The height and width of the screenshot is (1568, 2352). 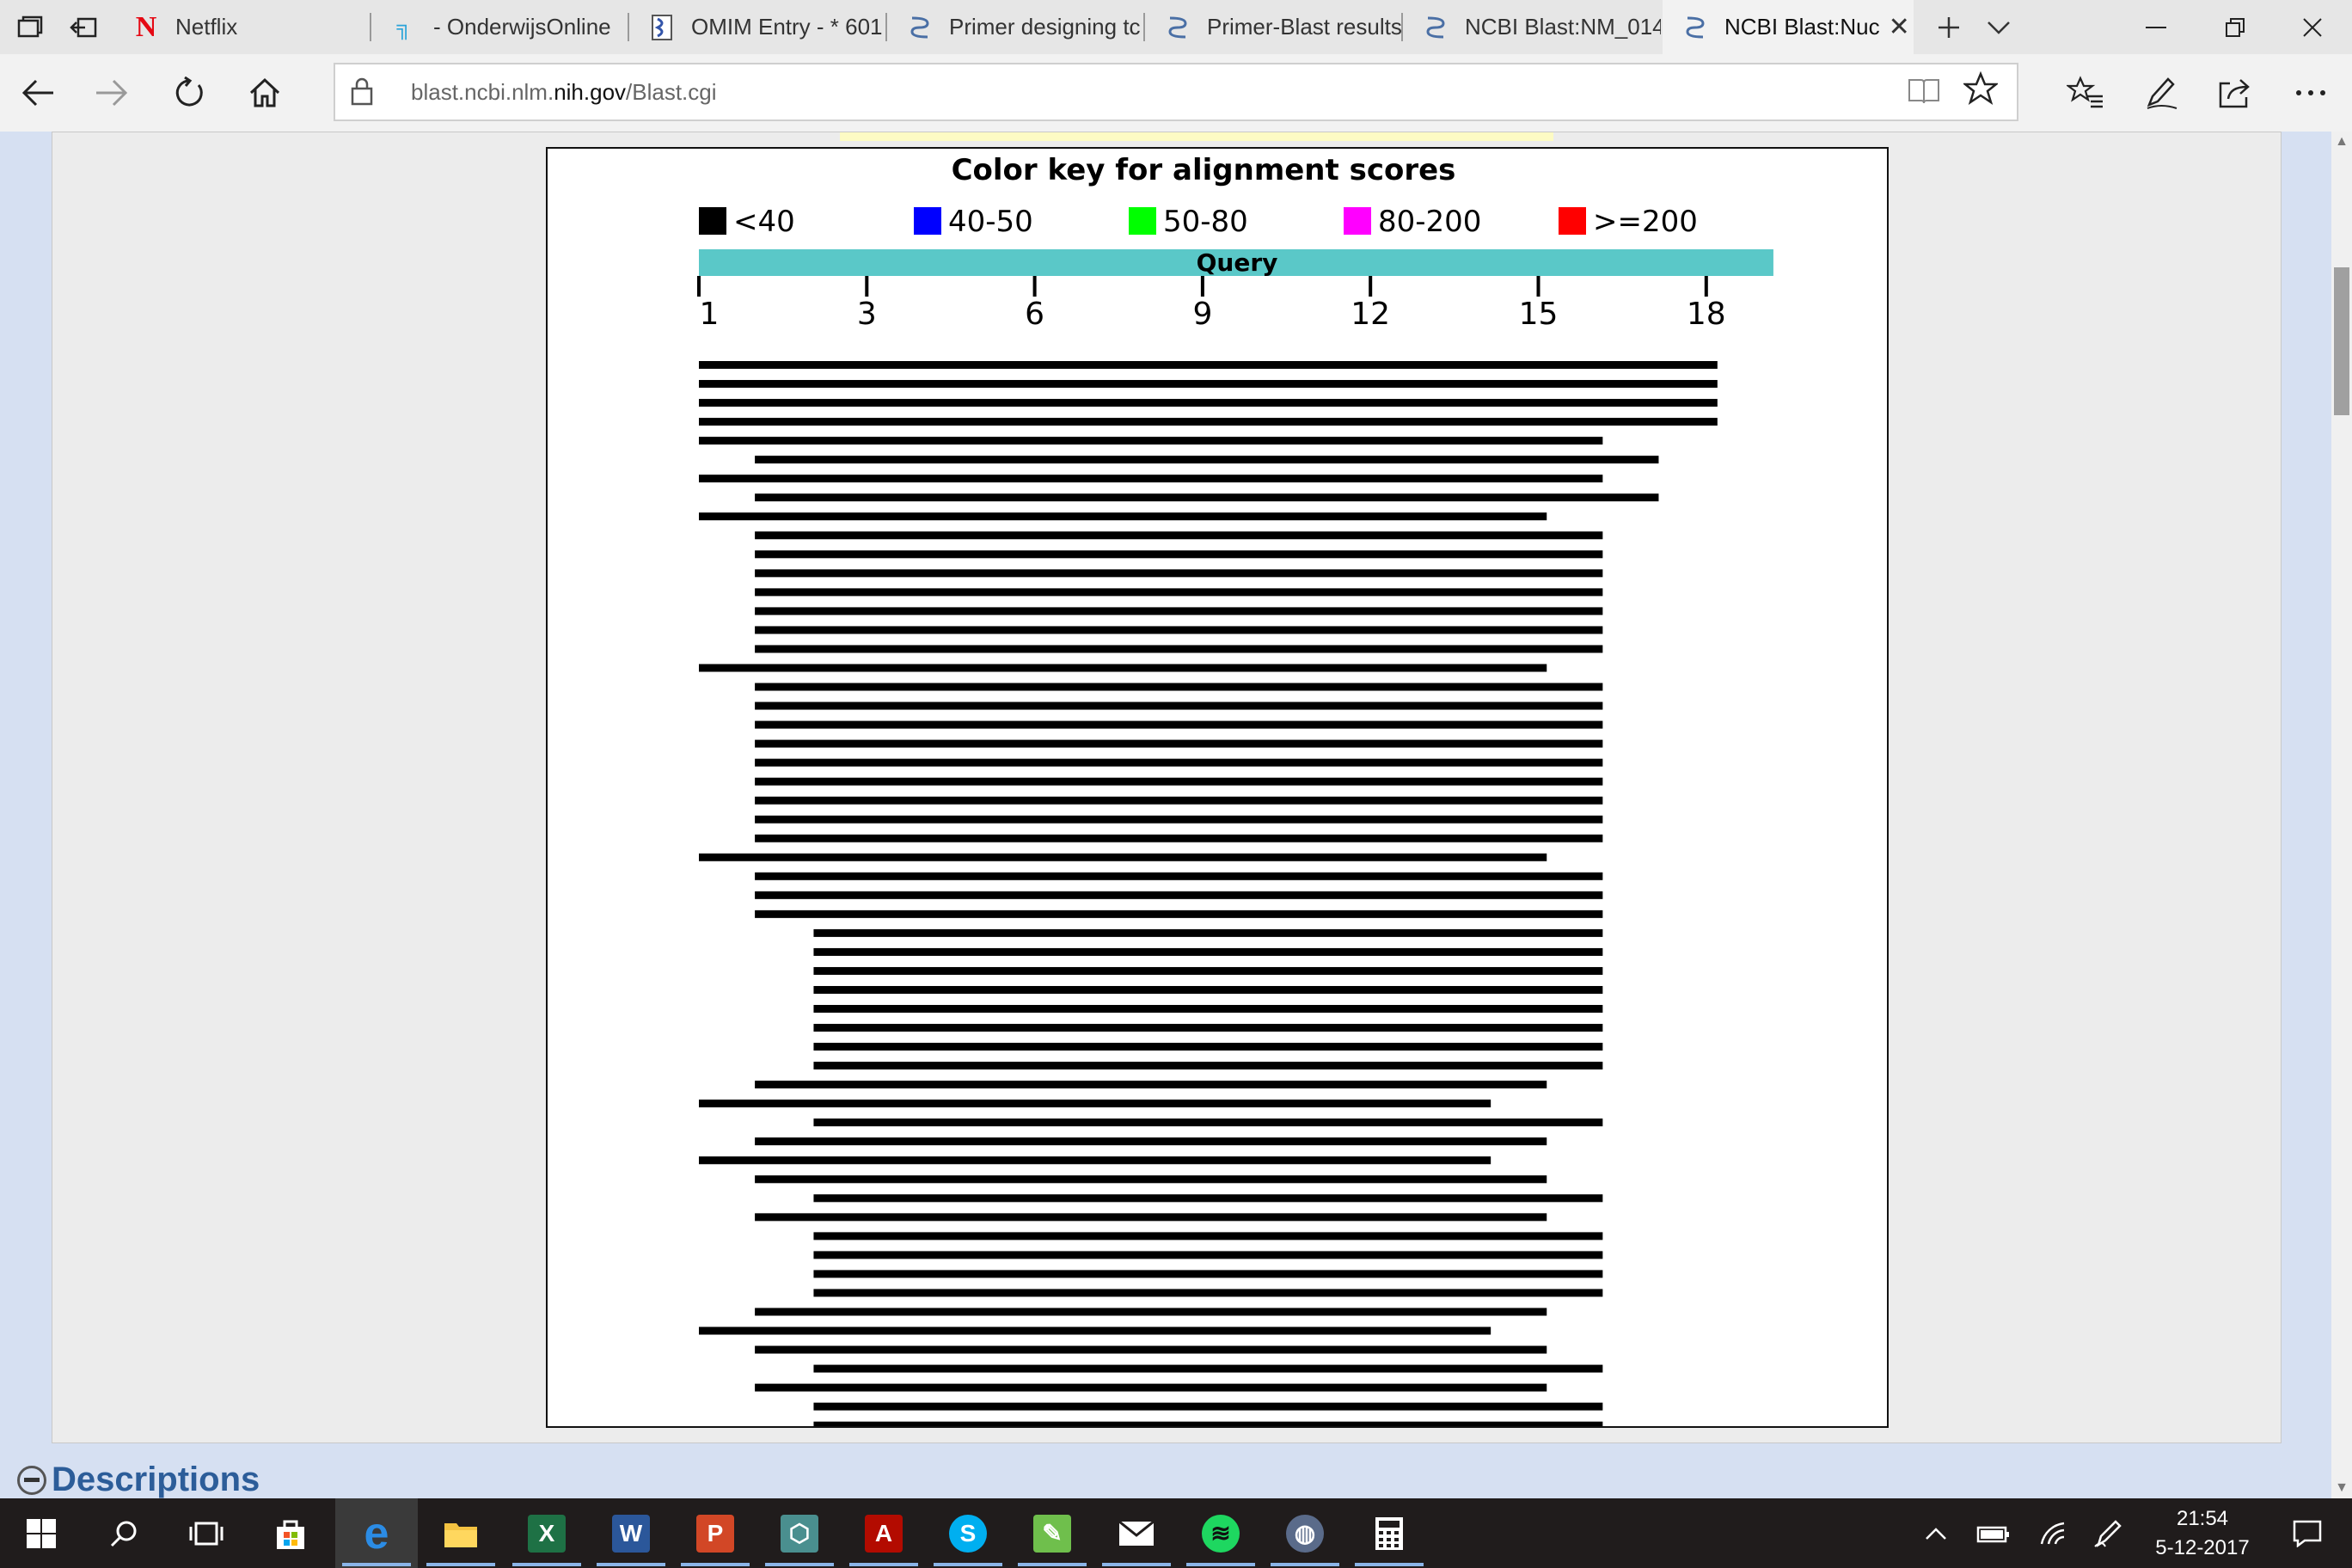 What do you see at coordinates (290, 1533) in the screenshot?
I see `store-icon` at bounding box center [290, 1533].